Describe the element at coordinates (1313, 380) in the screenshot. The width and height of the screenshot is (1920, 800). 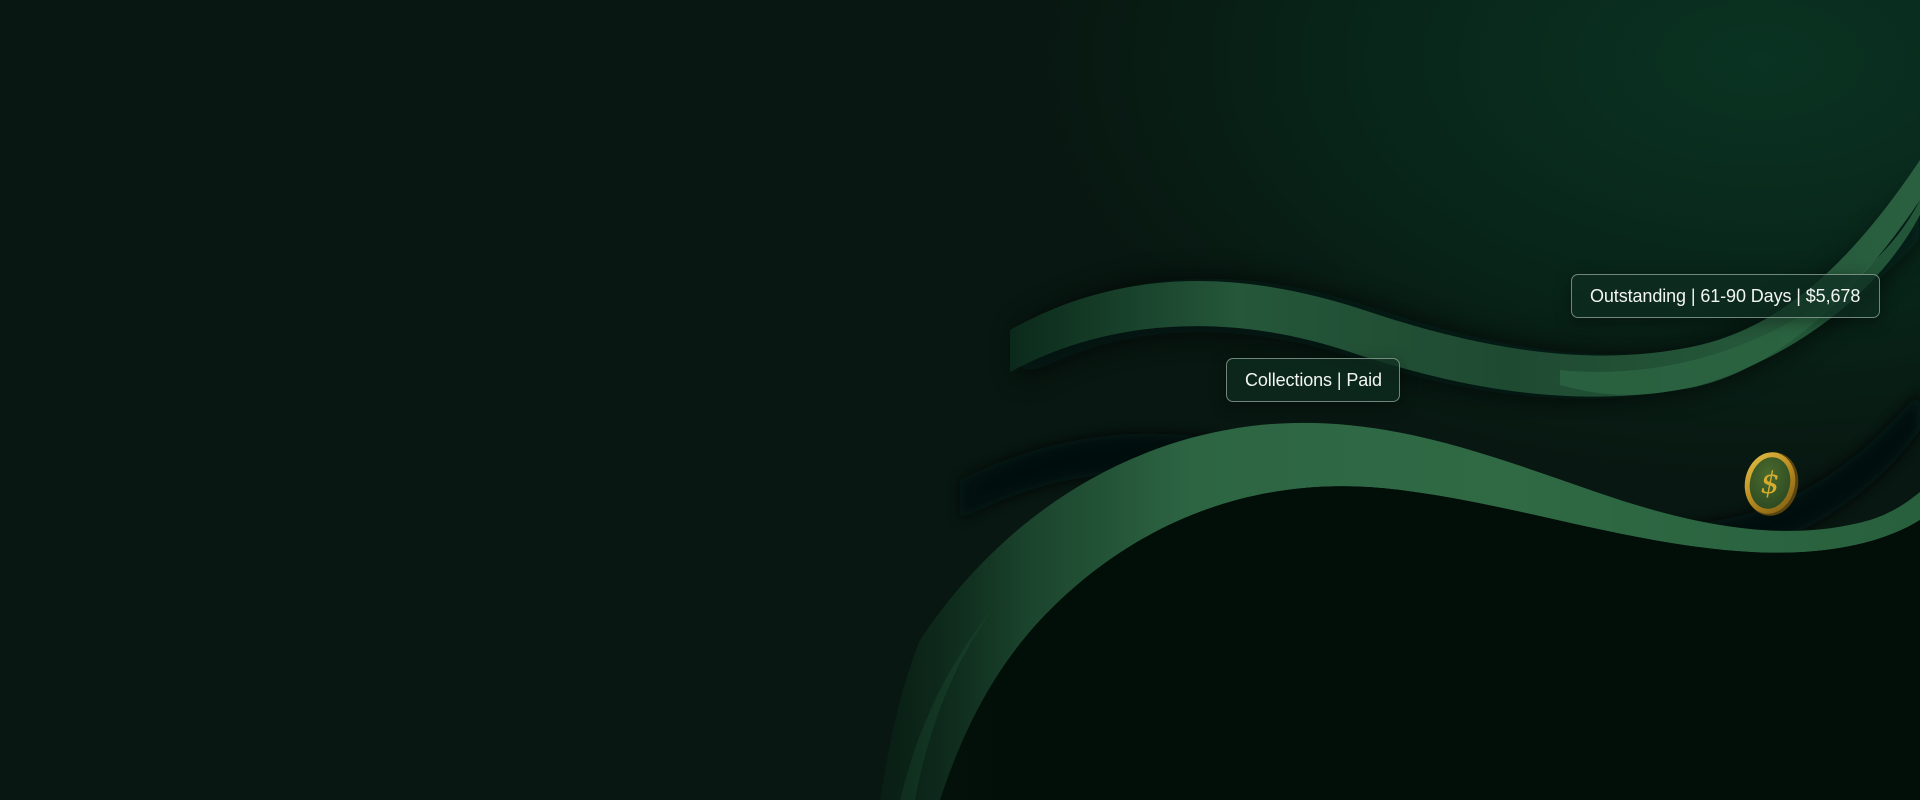
I see `collections-paid-tag: Collections | Paid` at that location.